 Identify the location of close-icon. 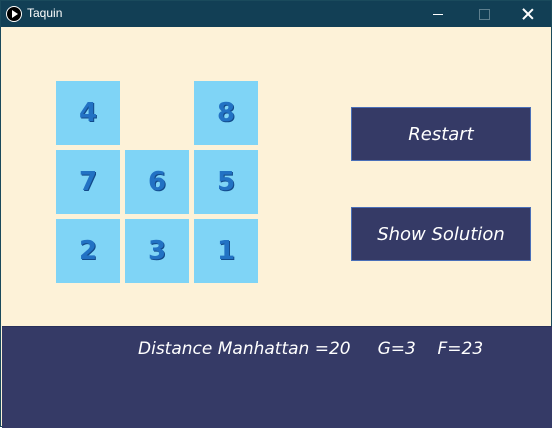
(528, 14).